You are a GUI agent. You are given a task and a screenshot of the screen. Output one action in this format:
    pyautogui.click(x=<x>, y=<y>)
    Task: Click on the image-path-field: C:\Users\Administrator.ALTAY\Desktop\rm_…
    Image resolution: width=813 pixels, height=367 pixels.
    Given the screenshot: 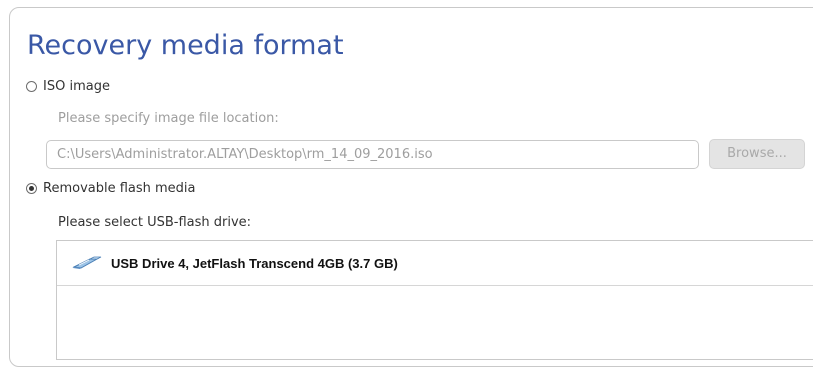 What is the action you would take?
    pyautogui.click(x=372, y=154)
    